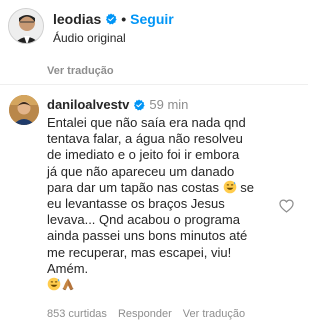 The width and height of the screenshot is (320, 332). Describe the element at coordinates (214, 314) in the screenshot. I see `comment-translate-link: Ver tradução` at that location.